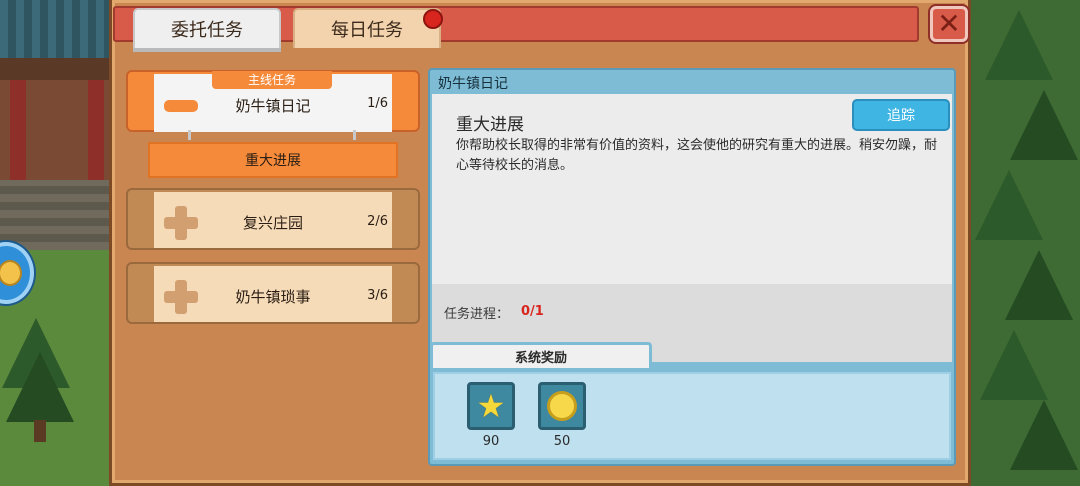  I want to click on track-button: 追踪, so click(901, 115).